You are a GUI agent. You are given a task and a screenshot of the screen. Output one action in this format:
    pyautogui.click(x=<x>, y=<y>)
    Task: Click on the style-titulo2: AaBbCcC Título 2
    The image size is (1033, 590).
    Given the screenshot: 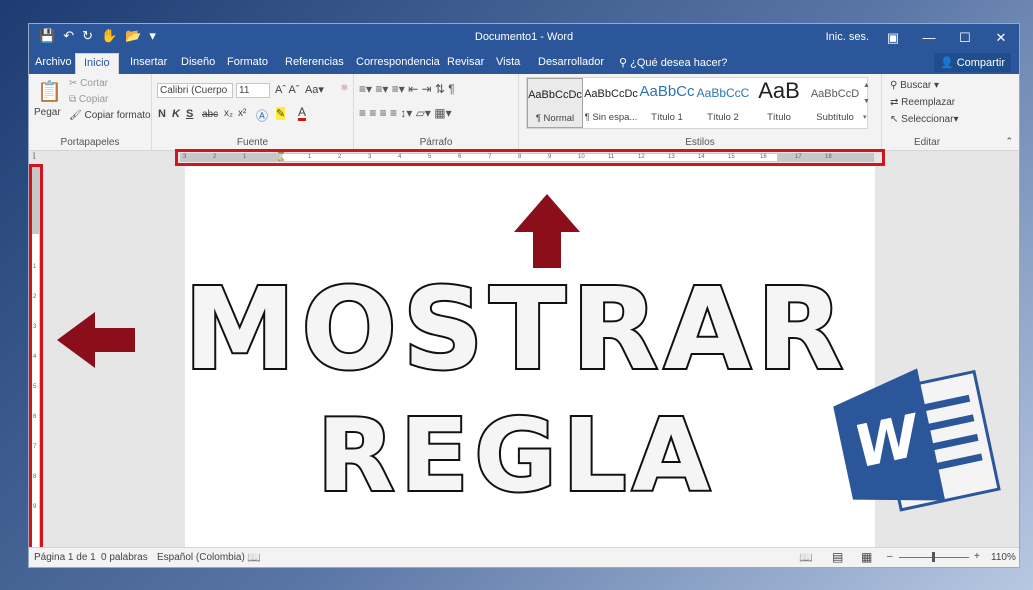 What is the action you would take?
    pyautogui.click(x=723, y=103)
    